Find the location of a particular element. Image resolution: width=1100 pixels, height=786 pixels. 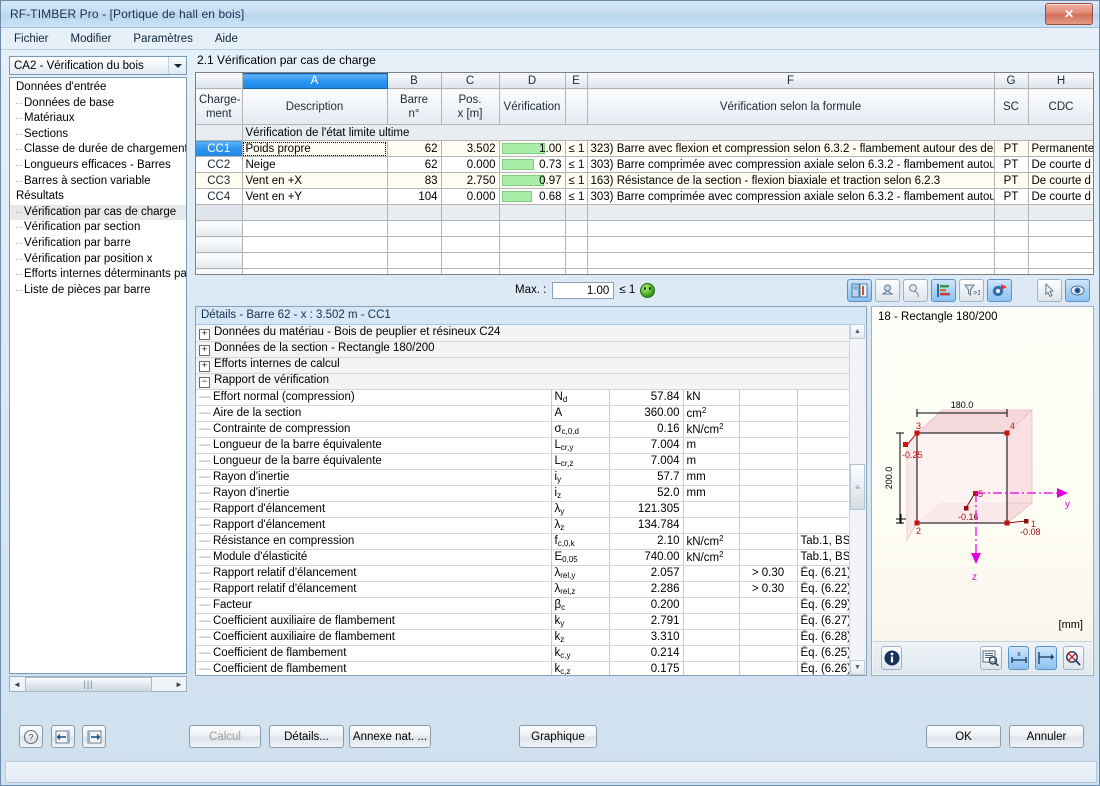

details-scrollbar-thumb: ≡ is located at coordinates (857, 487).